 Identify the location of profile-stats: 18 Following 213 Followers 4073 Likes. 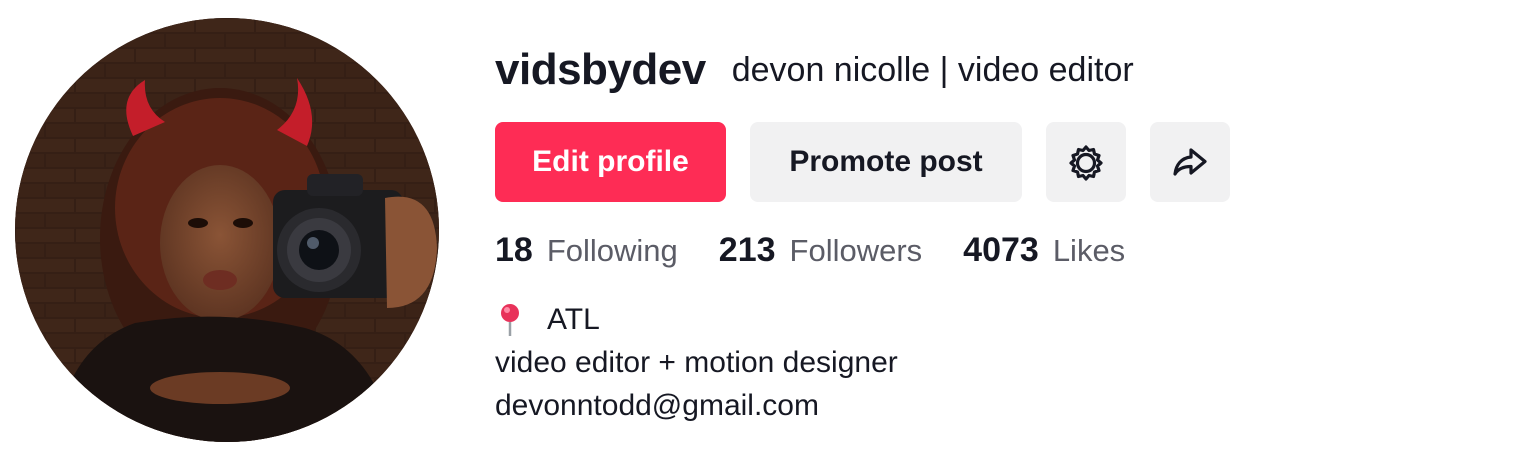
(830, 250).